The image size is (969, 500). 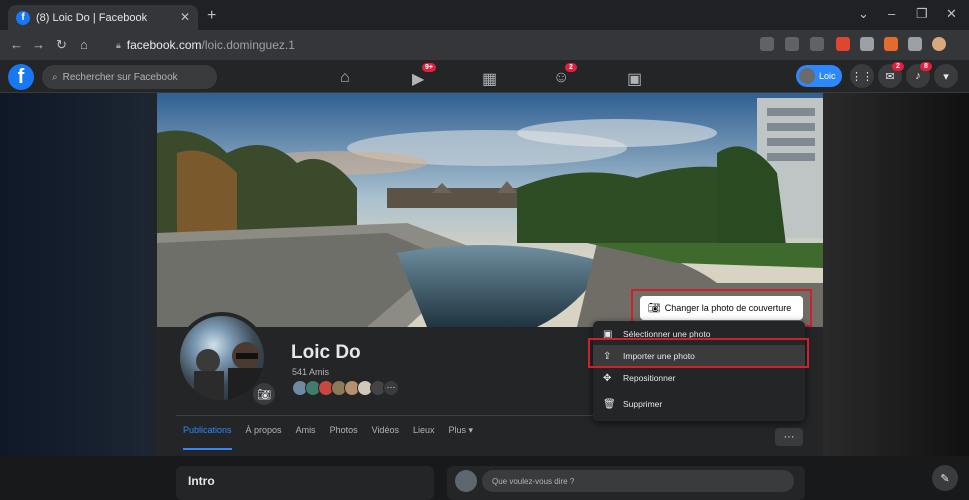 What do you see at coordinates (118, 44) in the screenshot?
I see `lock-icon: 🔒︎` at bounding box center [118, 44].